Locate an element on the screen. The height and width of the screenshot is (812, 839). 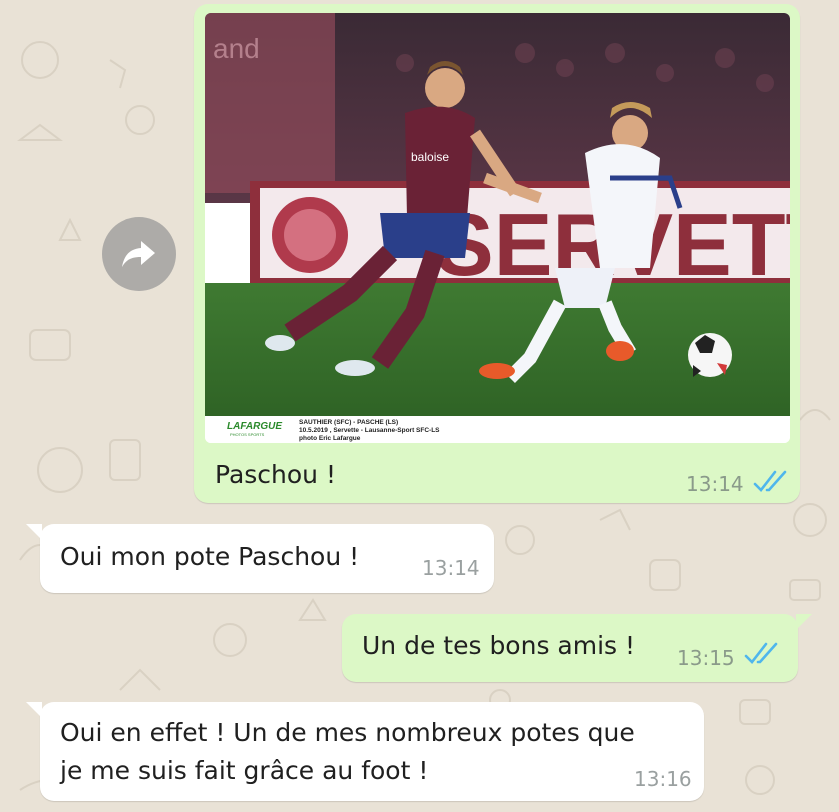
photo-credit-brand-sub: PHOTOS SPORTS is located at coordinates (247, 434).